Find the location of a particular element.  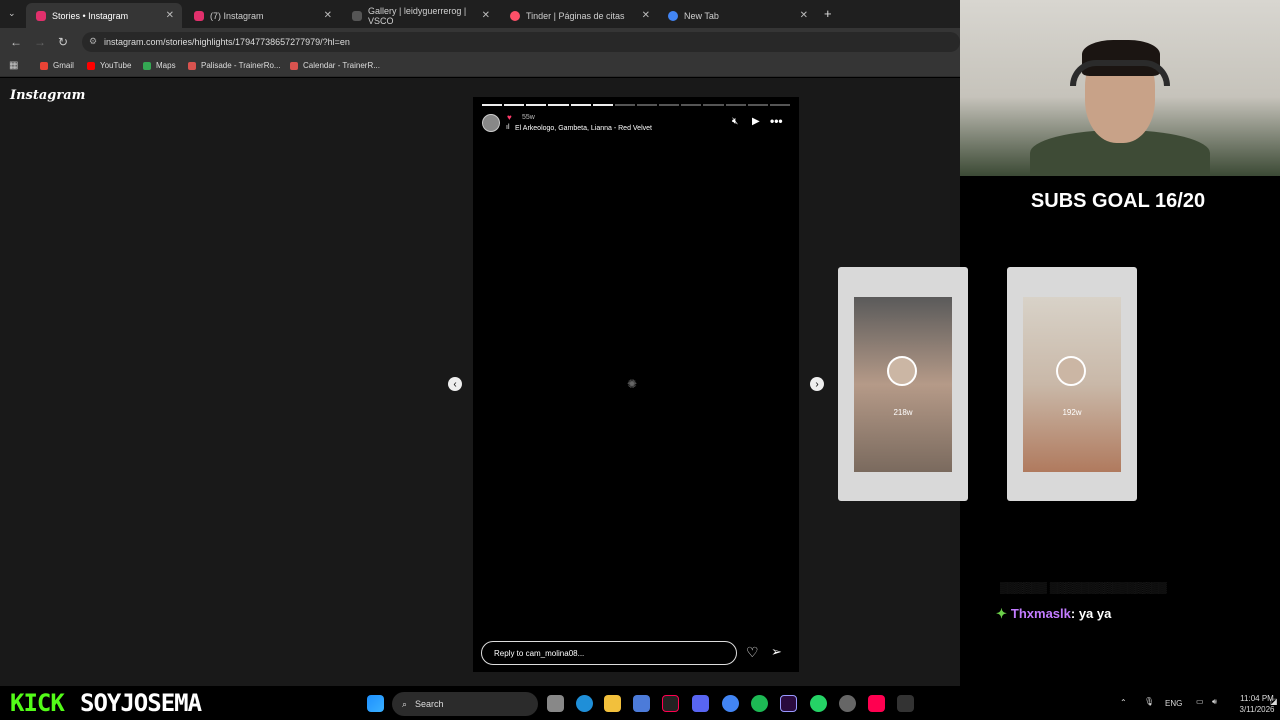

bookmark-maps: Maps is located at coordinates (159, 65).